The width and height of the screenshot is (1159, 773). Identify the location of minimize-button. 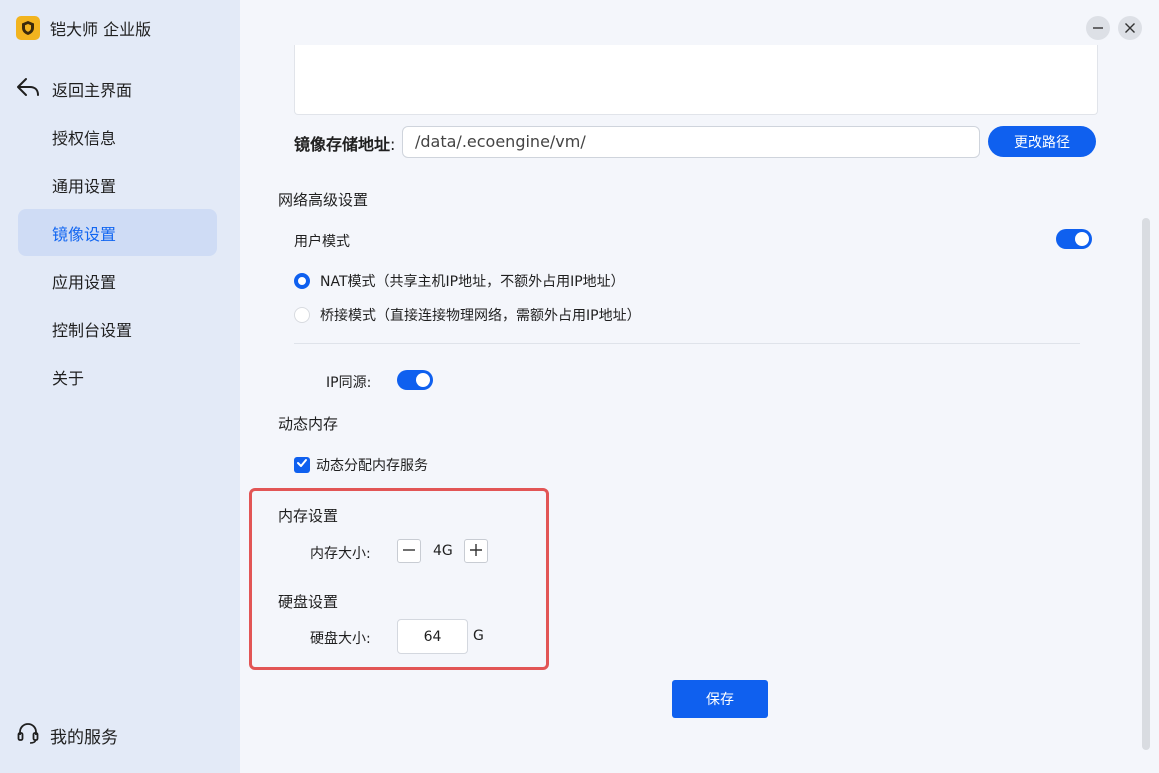
(1098, 28).